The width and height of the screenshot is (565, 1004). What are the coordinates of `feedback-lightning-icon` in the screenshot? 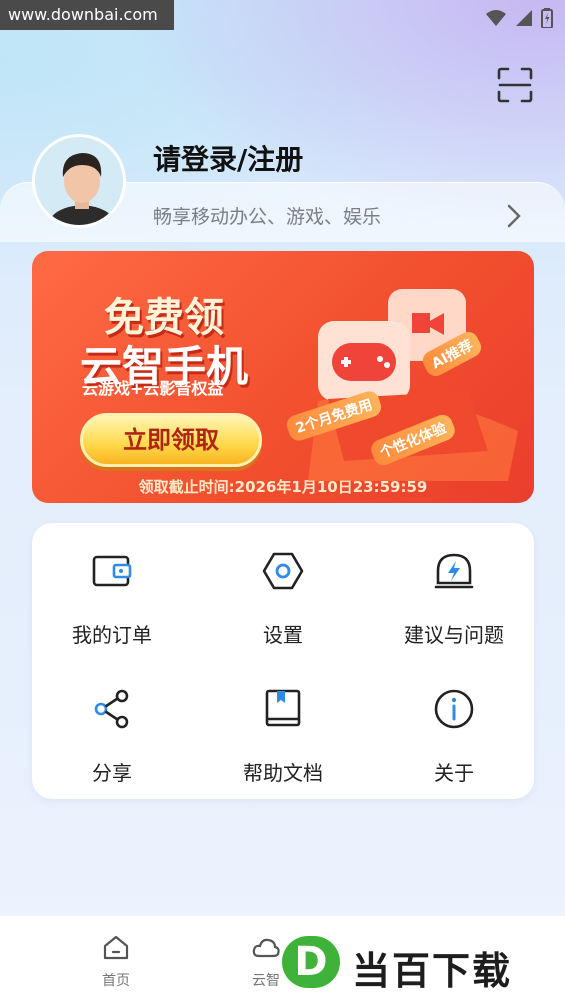 It's located at (454, 571).